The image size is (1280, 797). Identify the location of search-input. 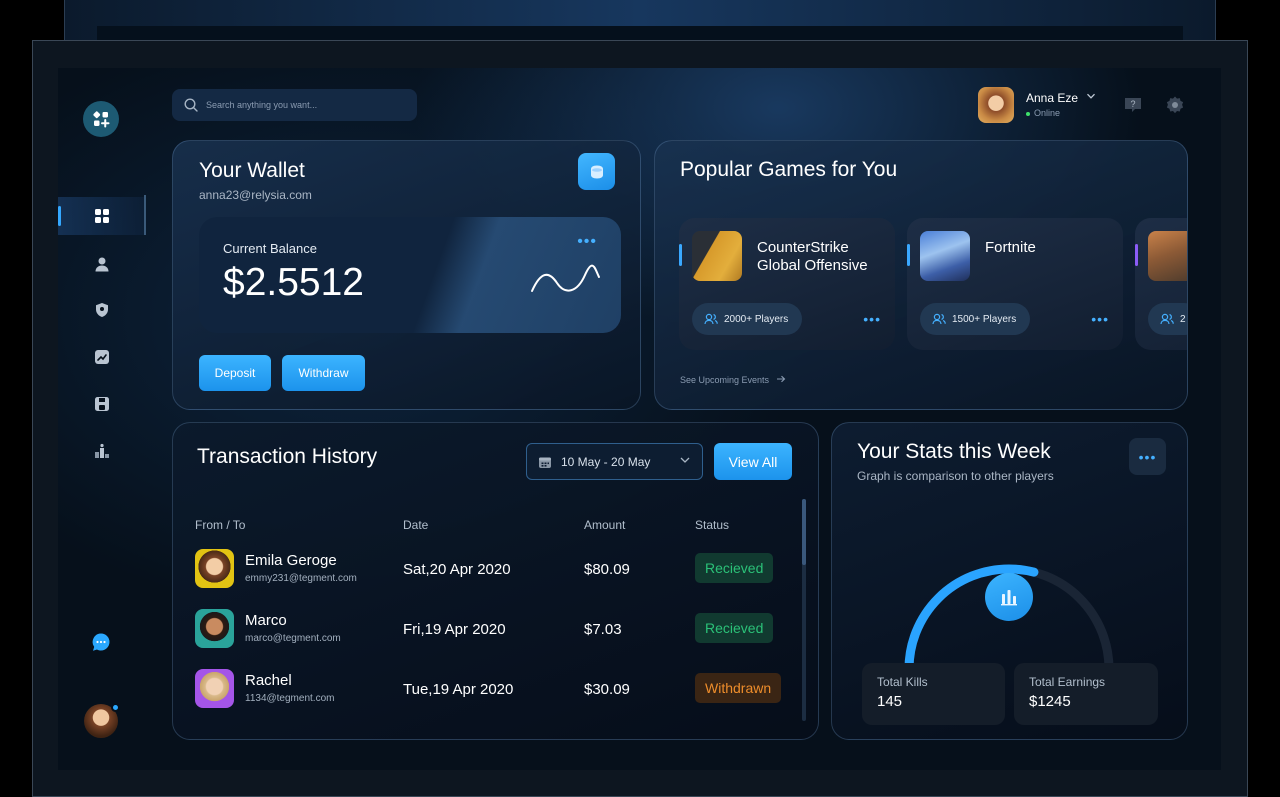
(306, 105).